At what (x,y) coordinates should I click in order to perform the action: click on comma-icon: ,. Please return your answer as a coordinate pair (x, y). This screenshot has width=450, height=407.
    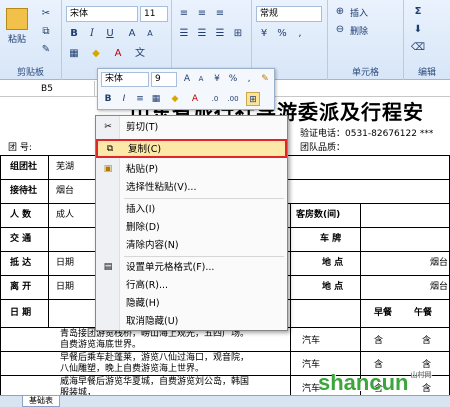
    Looking at the image, I should click on (300, 34).